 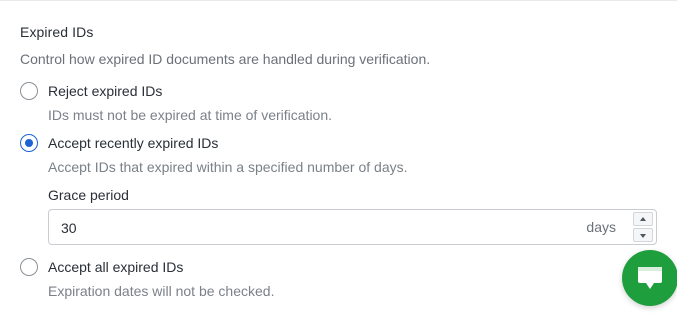 I want to click on option-label: Accept all expired IDs, so click(x=116, y=267).